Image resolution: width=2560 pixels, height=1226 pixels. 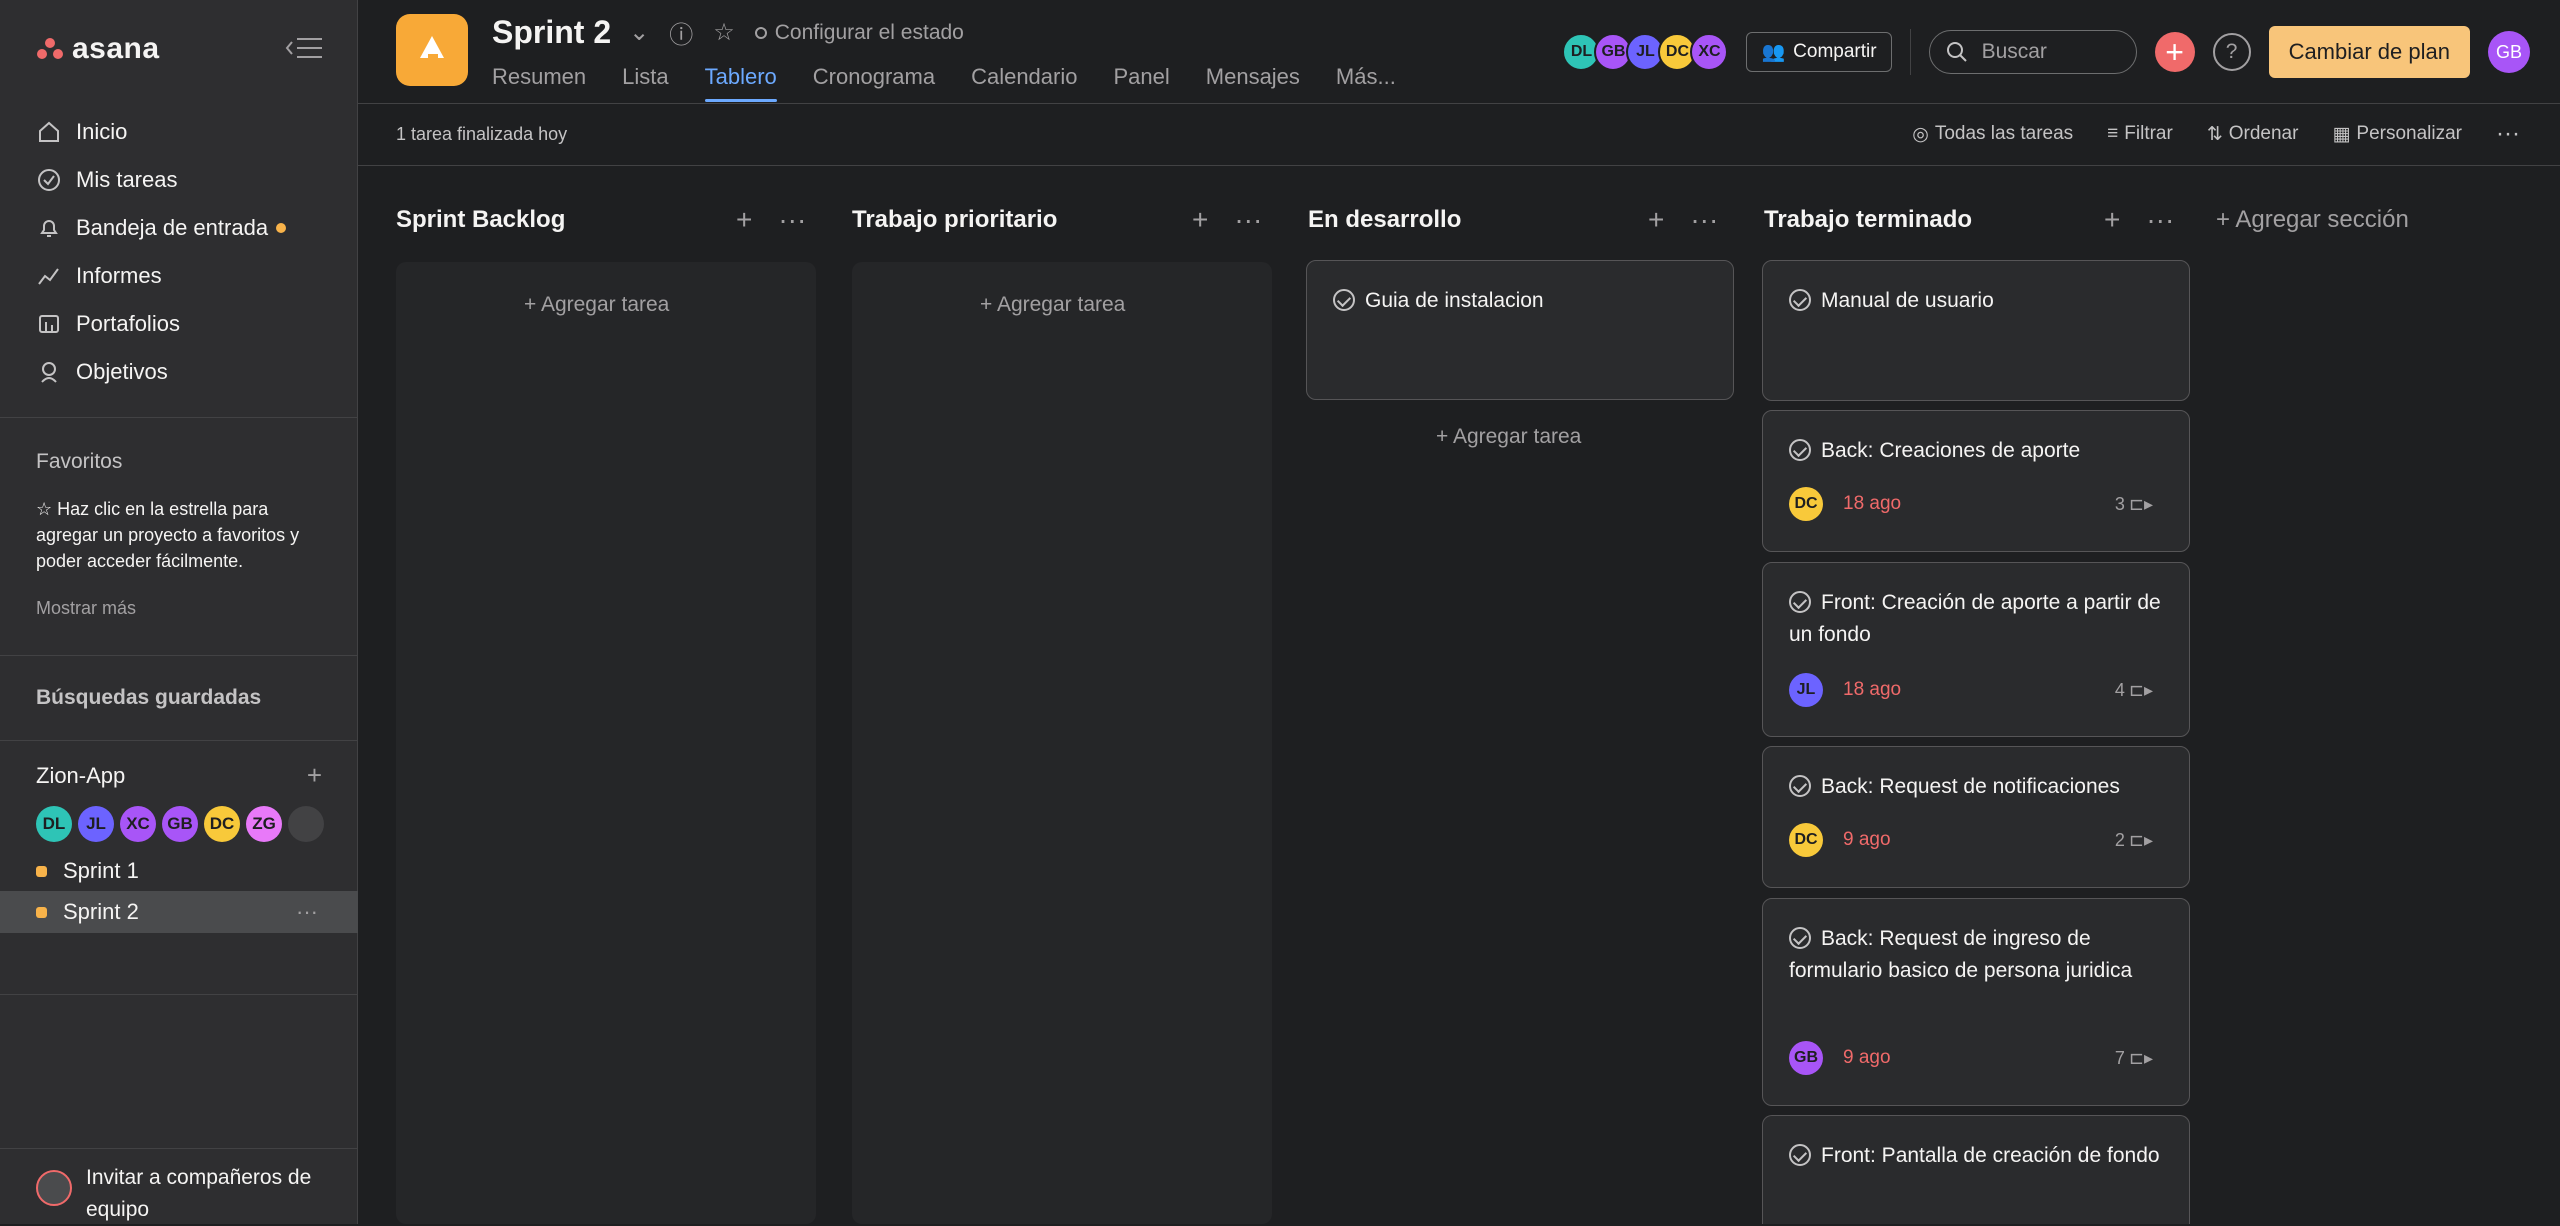 I want to click on info-icon: ⓘ, so click(x=681, y=32).